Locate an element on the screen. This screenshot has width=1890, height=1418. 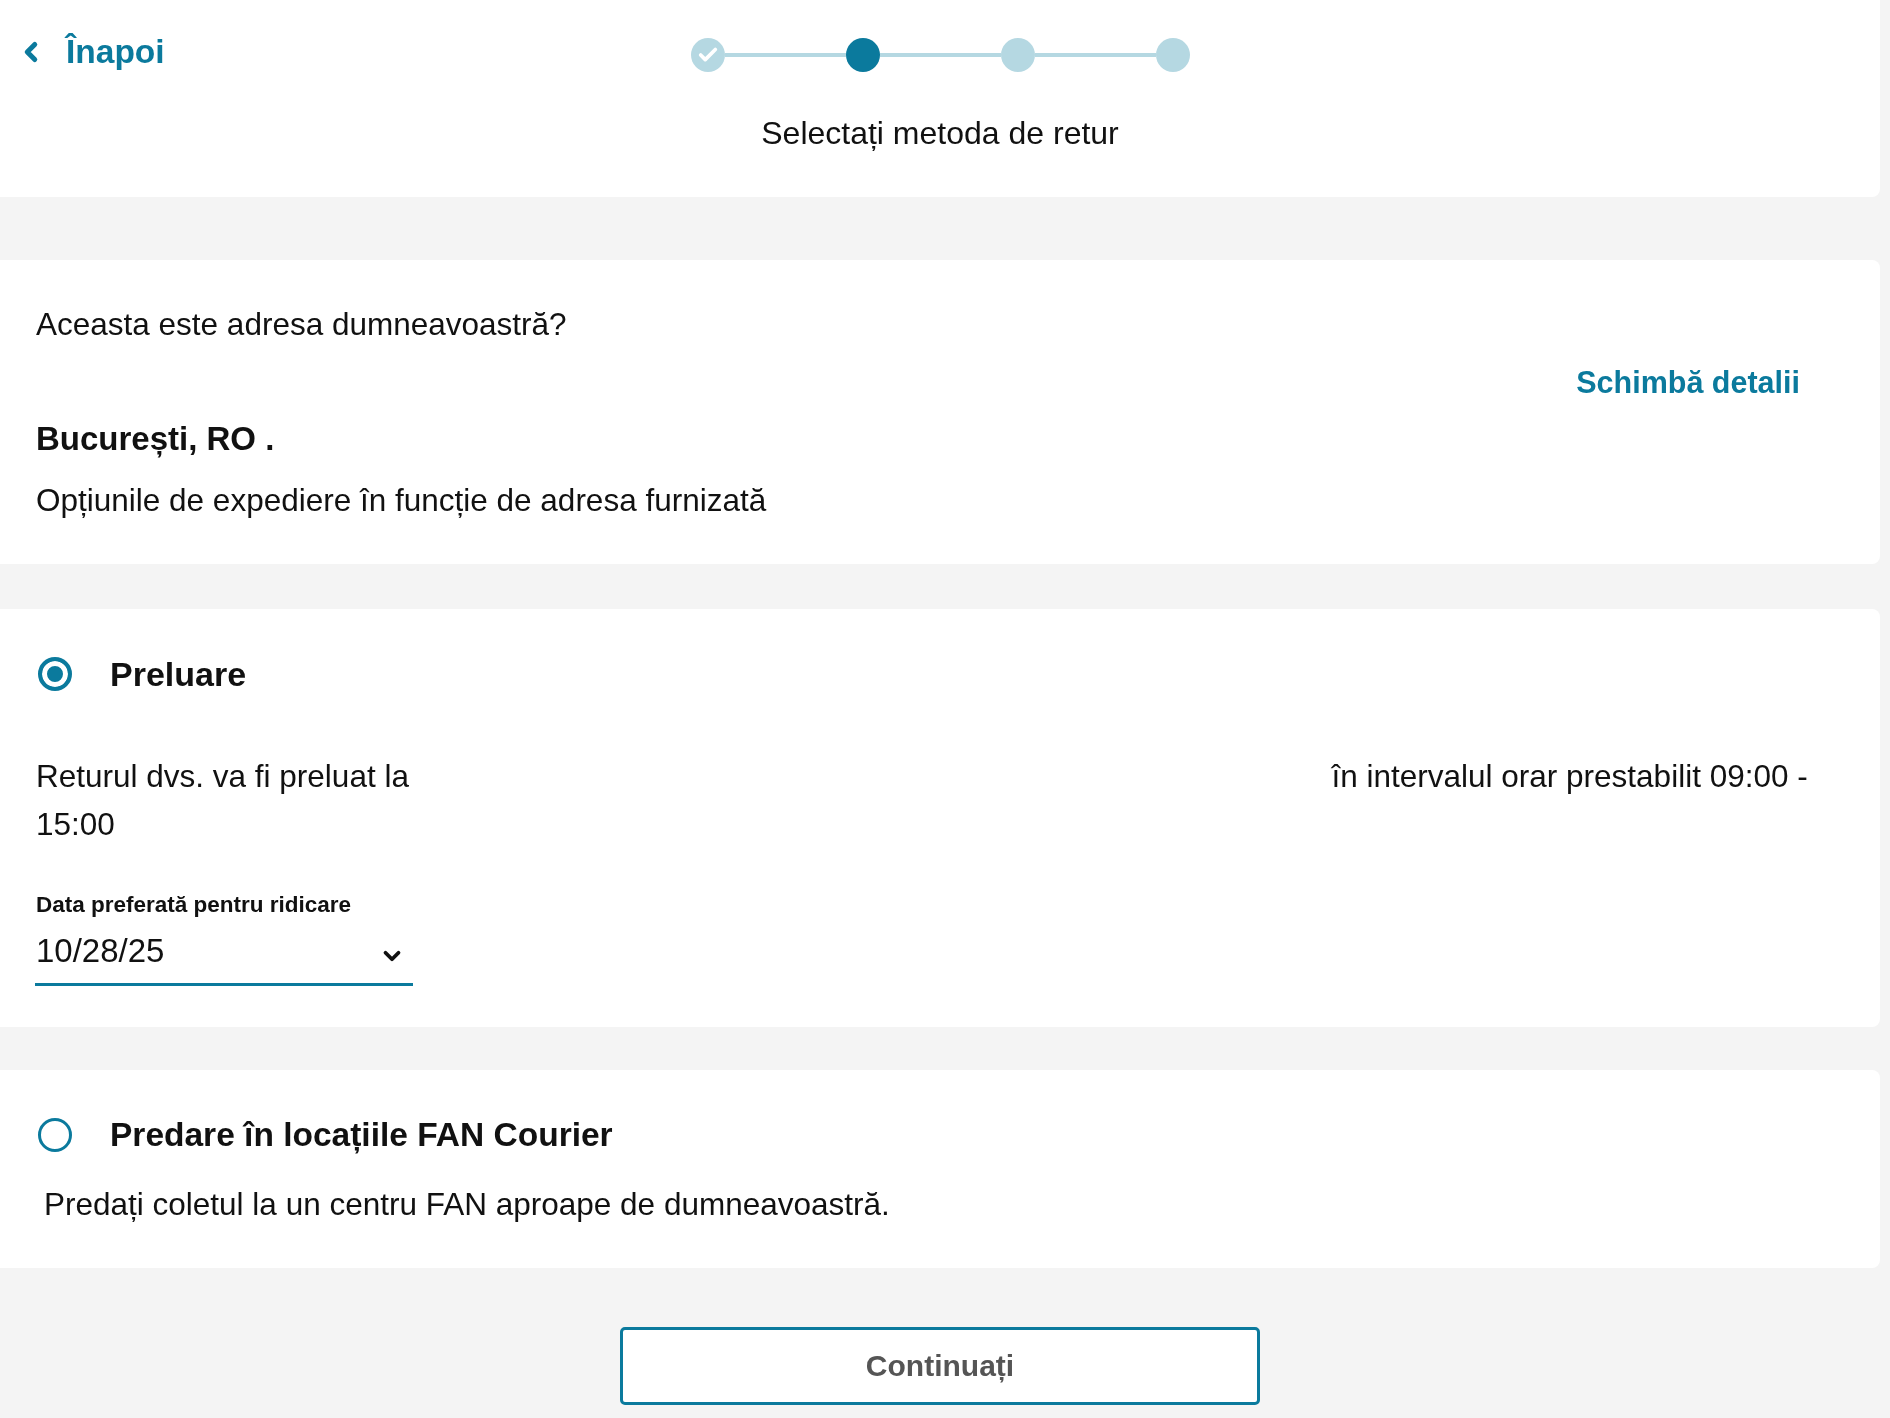
field-label: Data preferată pentru ridicare is located at coordinates (194, 905).